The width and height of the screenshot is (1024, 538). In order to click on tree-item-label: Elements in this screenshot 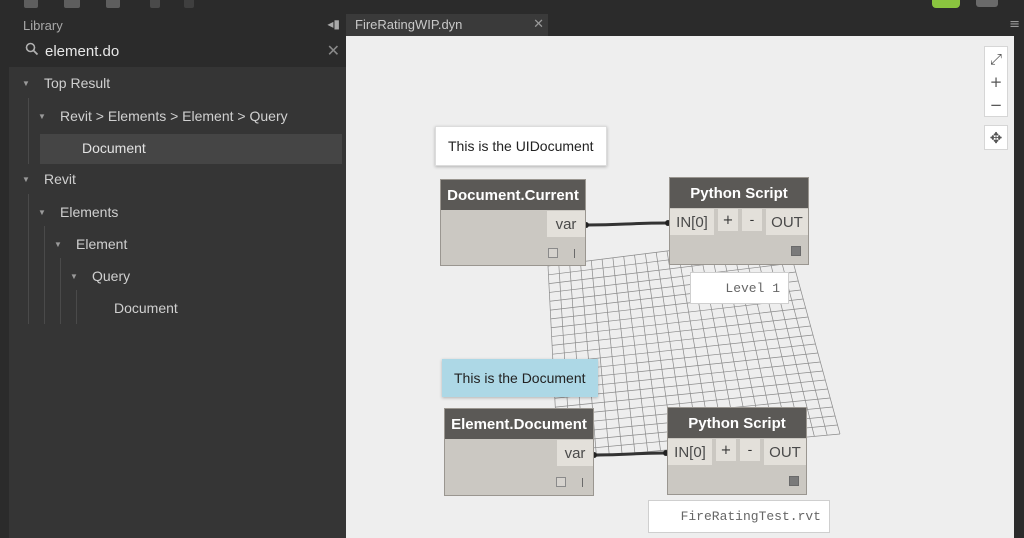, I will do `click(89, 212)`.